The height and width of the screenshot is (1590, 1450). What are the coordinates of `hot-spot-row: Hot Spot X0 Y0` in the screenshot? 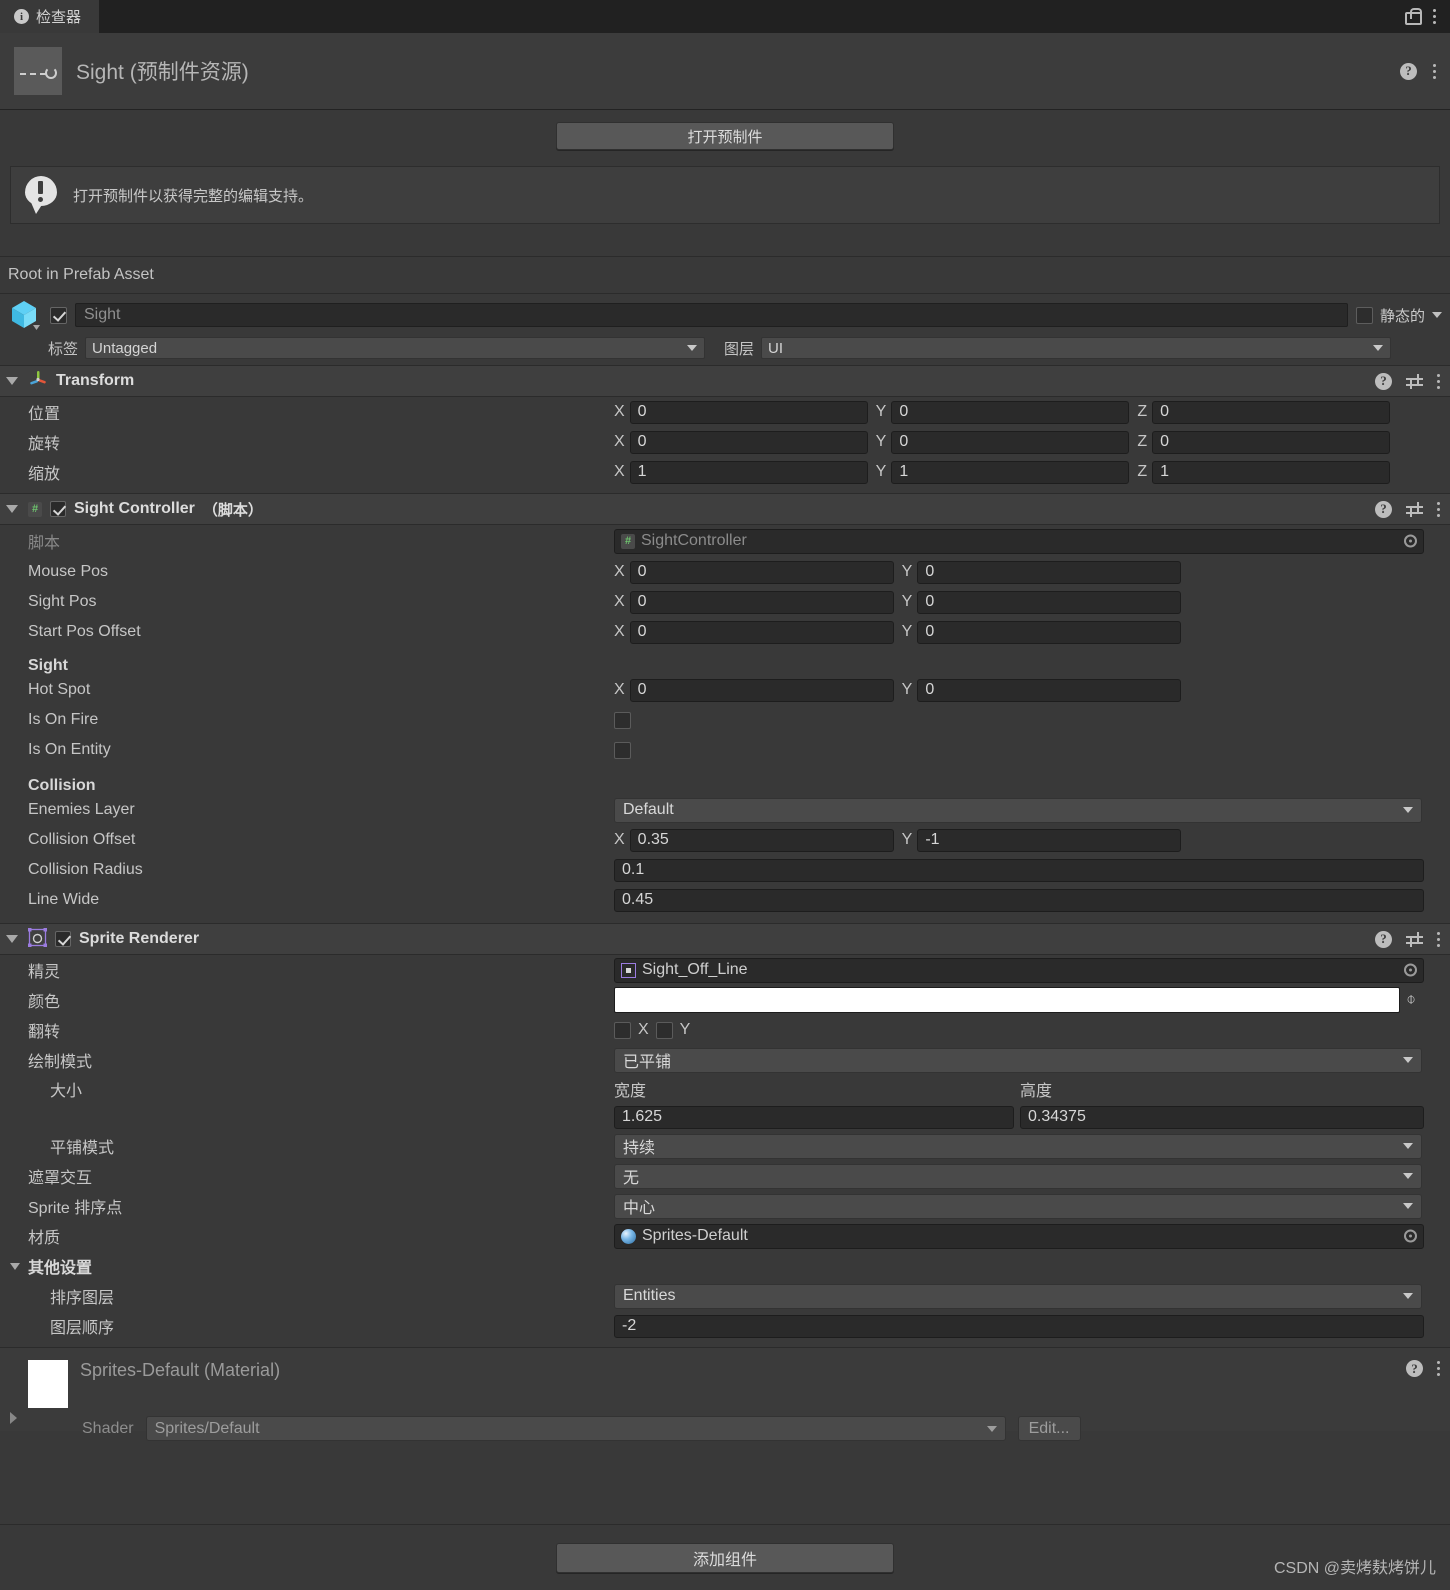 It's located at (725, 690).